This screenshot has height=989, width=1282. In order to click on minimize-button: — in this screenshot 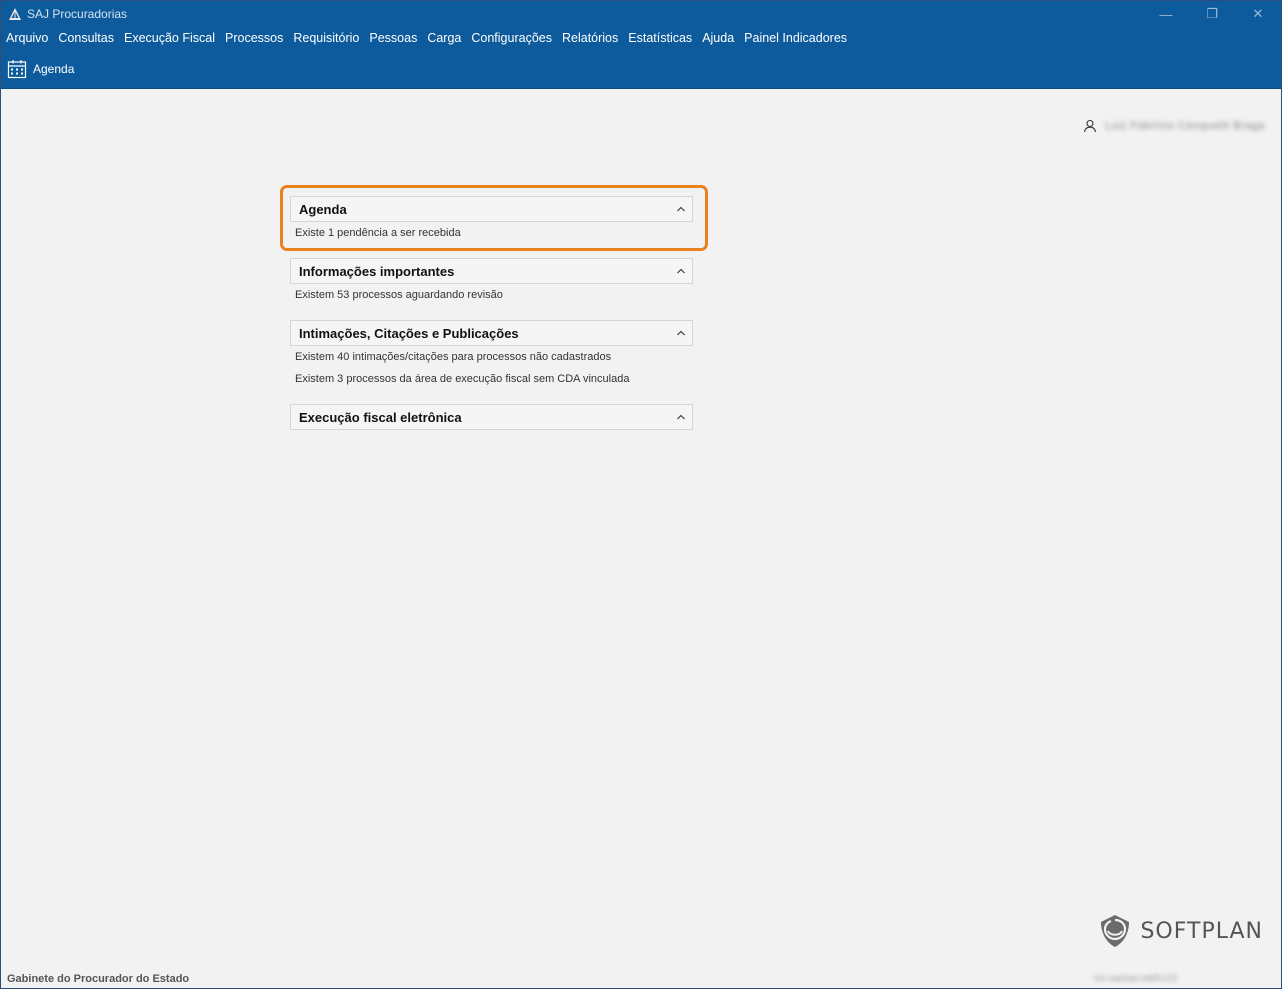, I will do `click(1166, 14)`.